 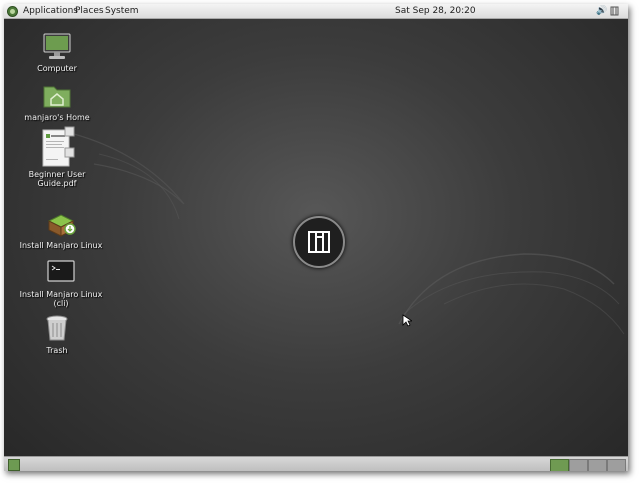 I want to click on home-folder-icon, so click(x=57, y=95).